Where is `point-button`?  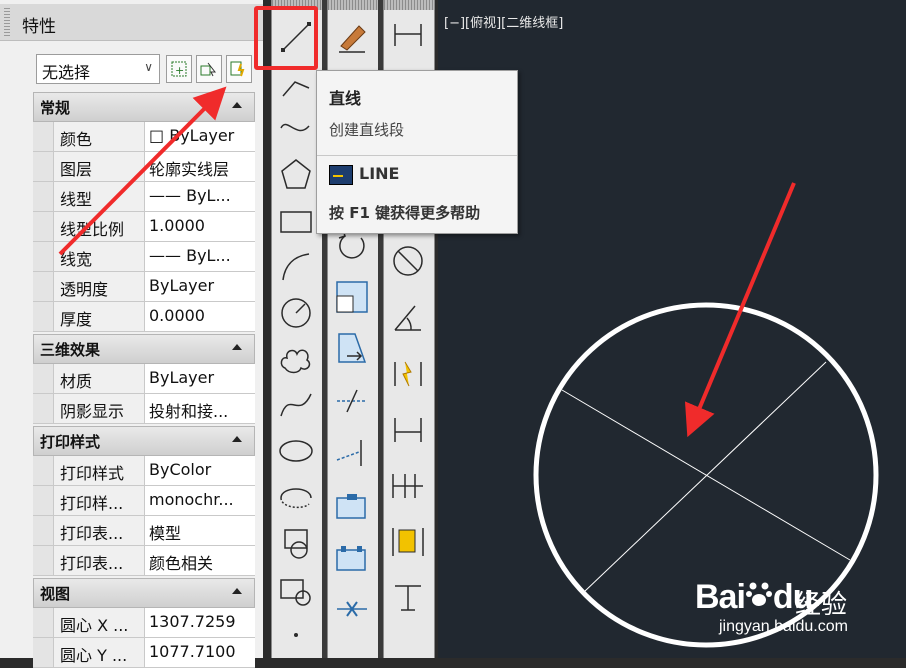
point-button is located at coordinates (296, 635).